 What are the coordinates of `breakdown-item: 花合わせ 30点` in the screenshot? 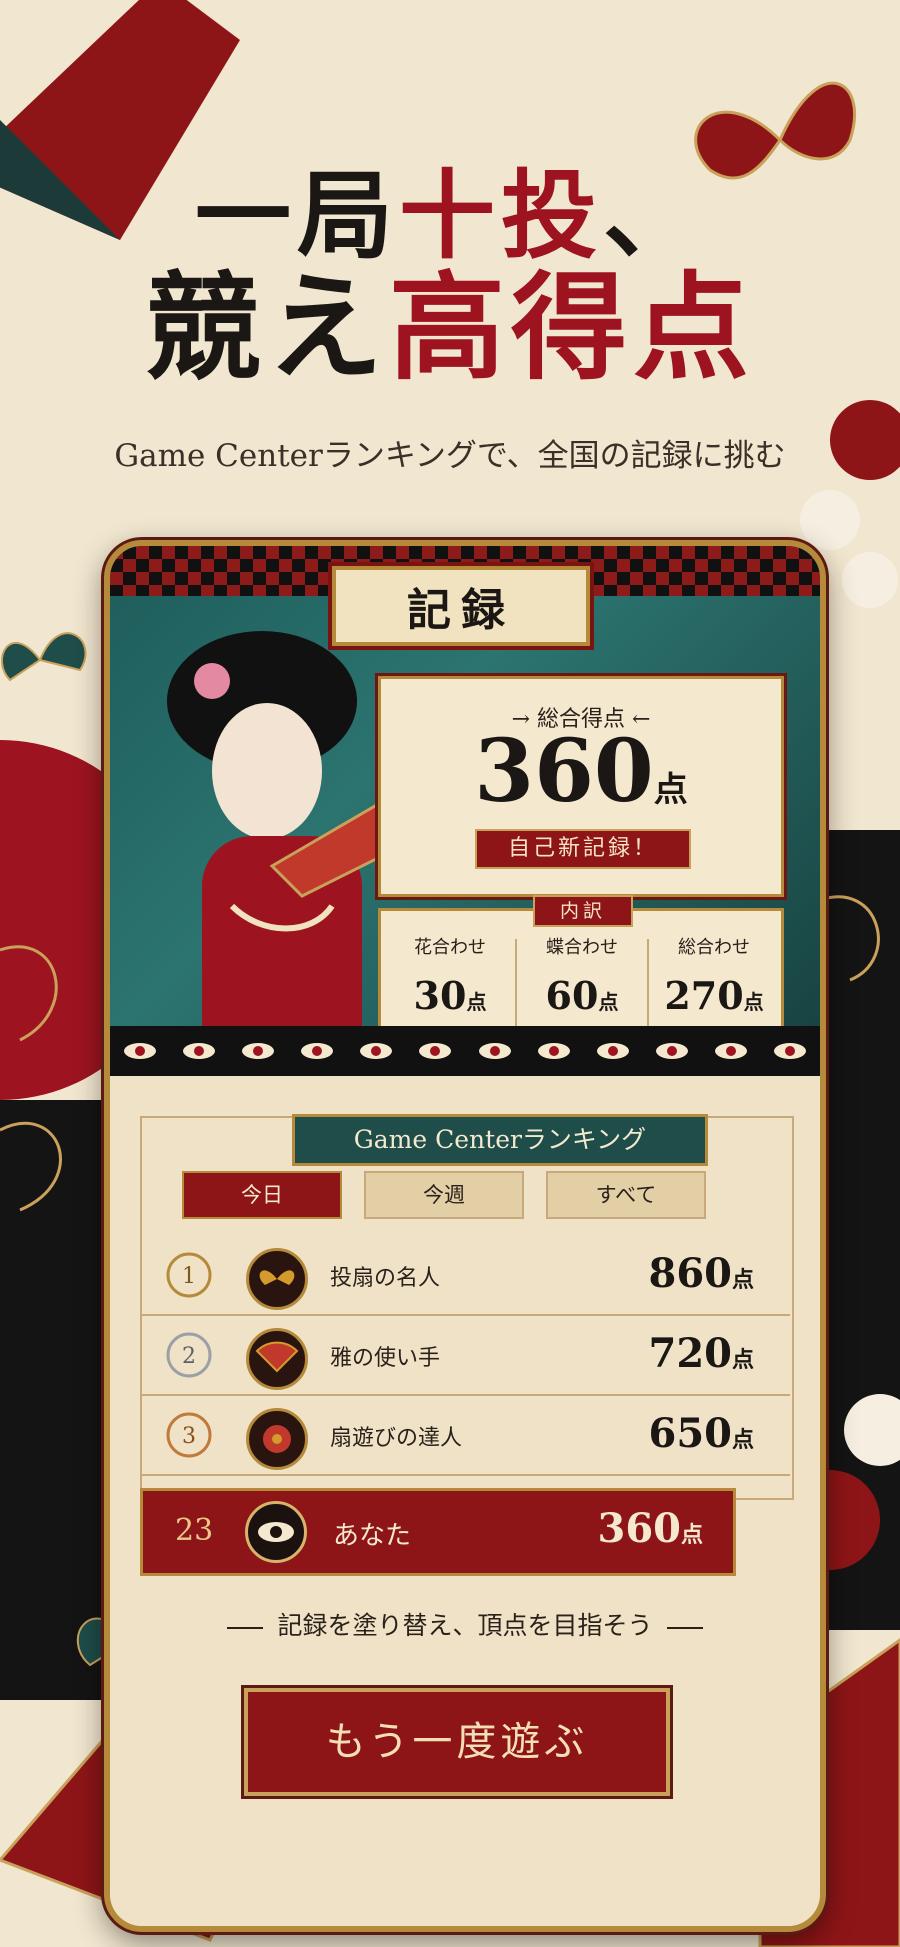 It's located at (450, 977).